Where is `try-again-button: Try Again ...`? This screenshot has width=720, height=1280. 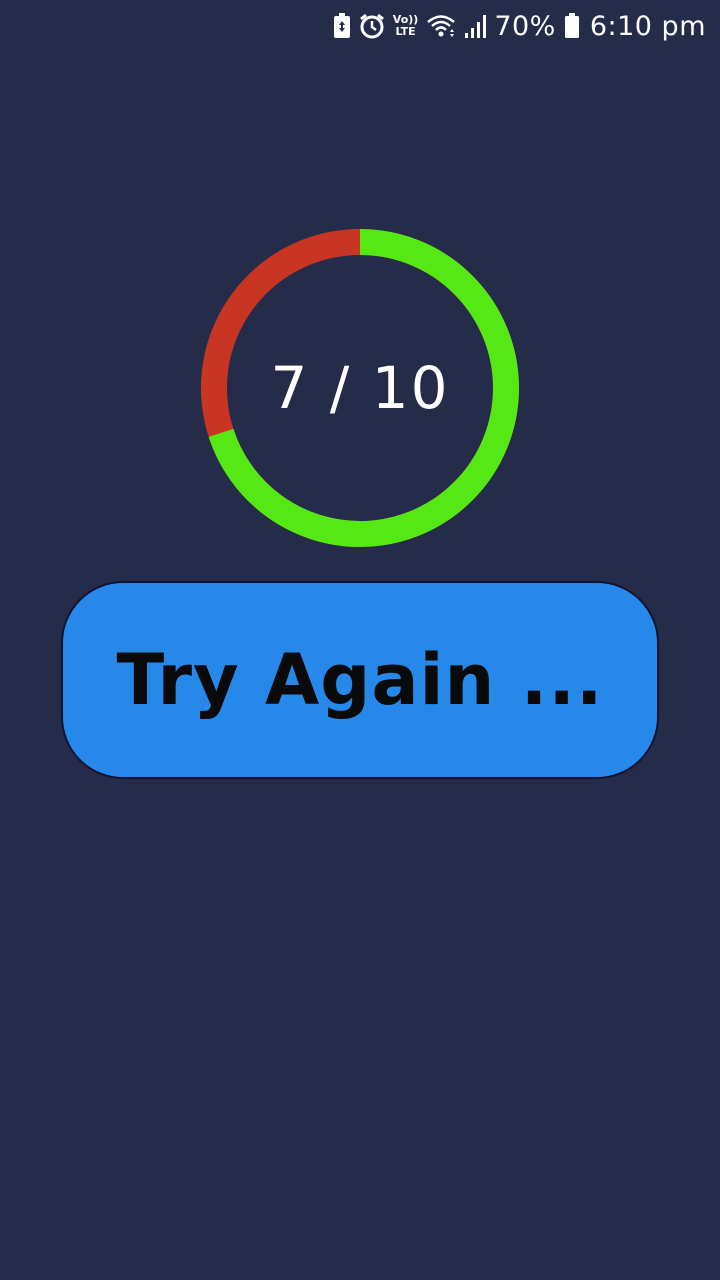 try-again-button: Try Again ... is located at coordinates (360, 680).